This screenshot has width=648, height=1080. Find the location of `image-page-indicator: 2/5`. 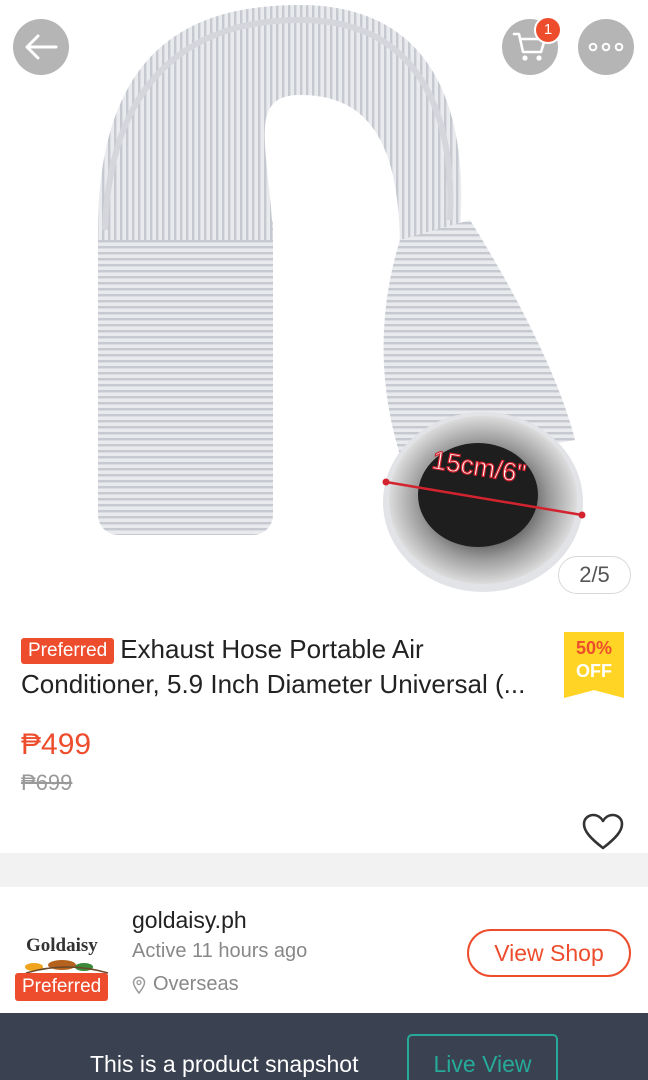

image-page-indicator: 2/5 is located at coordinates (594, 575).